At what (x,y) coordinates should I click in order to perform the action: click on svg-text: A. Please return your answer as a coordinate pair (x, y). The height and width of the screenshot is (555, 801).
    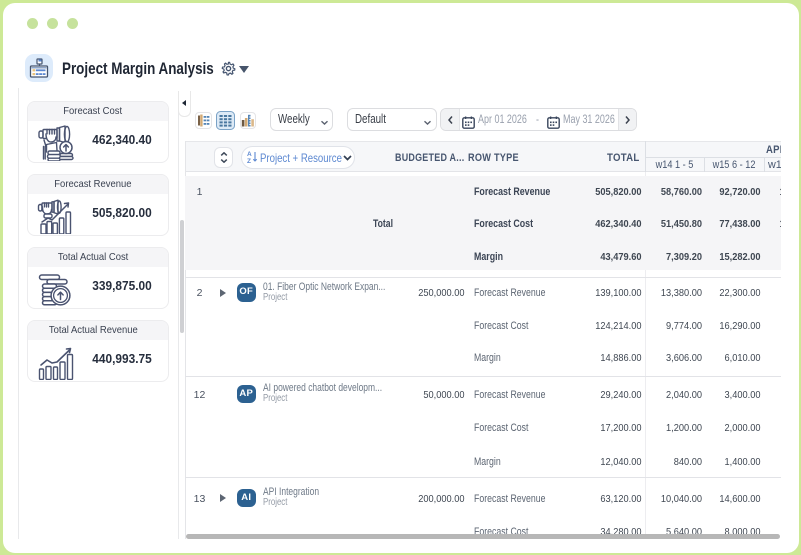
    Looking at the image, I should click on (249, 154).